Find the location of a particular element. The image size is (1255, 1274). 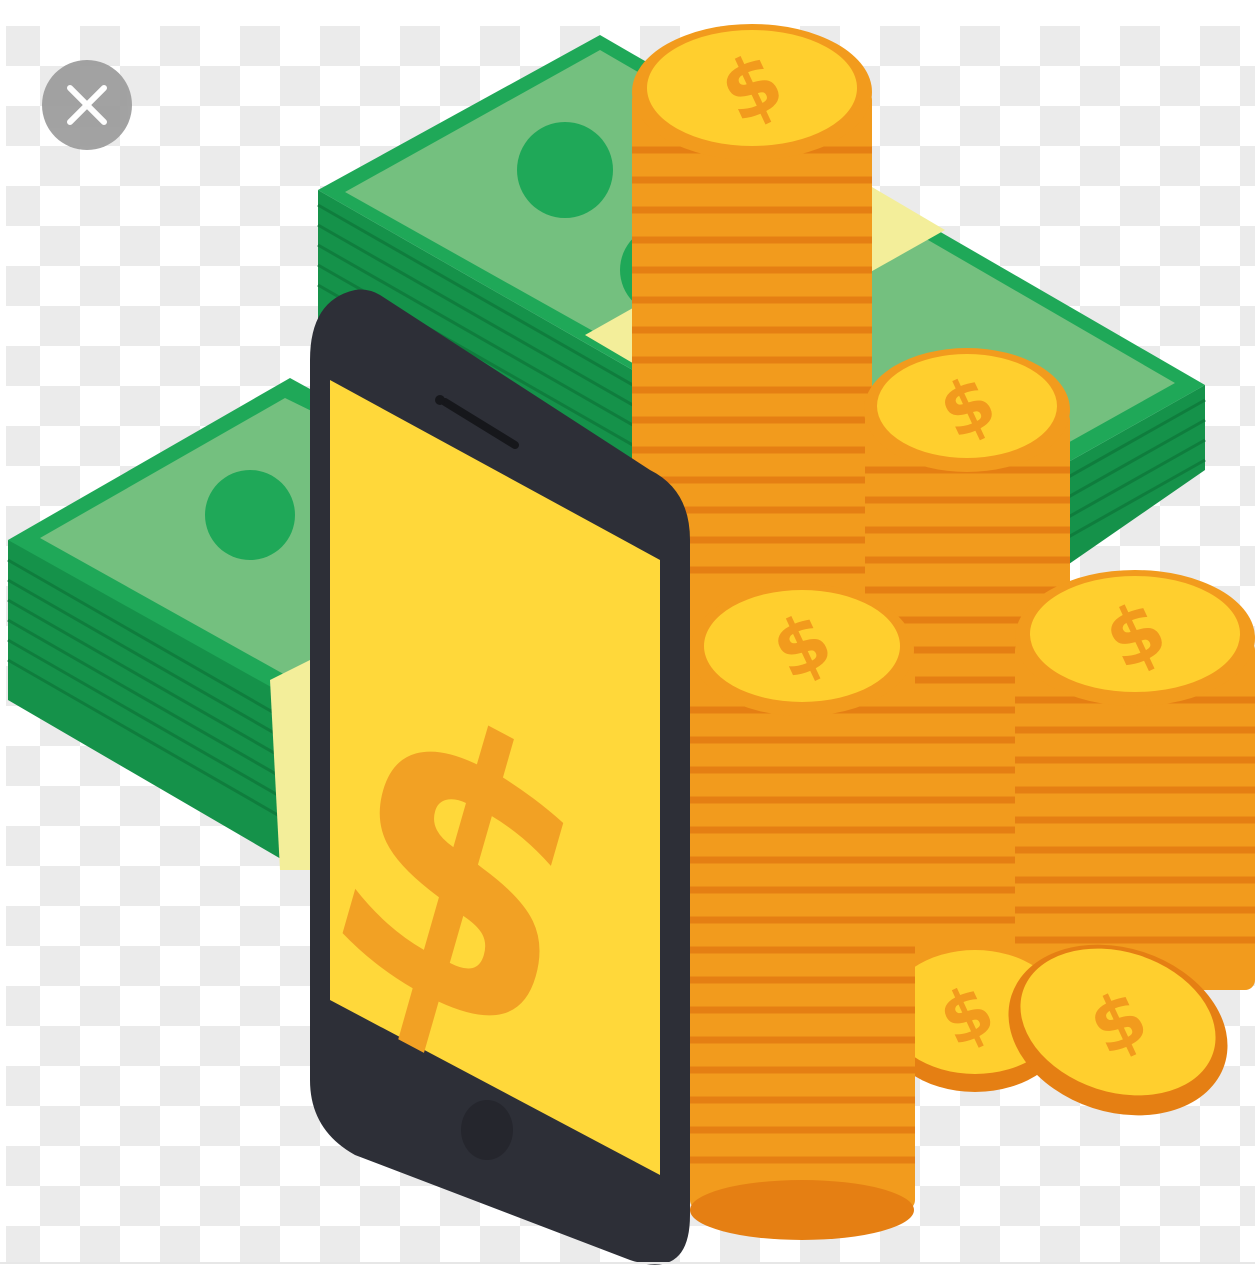

close-button is located at coordinates (87, 105).